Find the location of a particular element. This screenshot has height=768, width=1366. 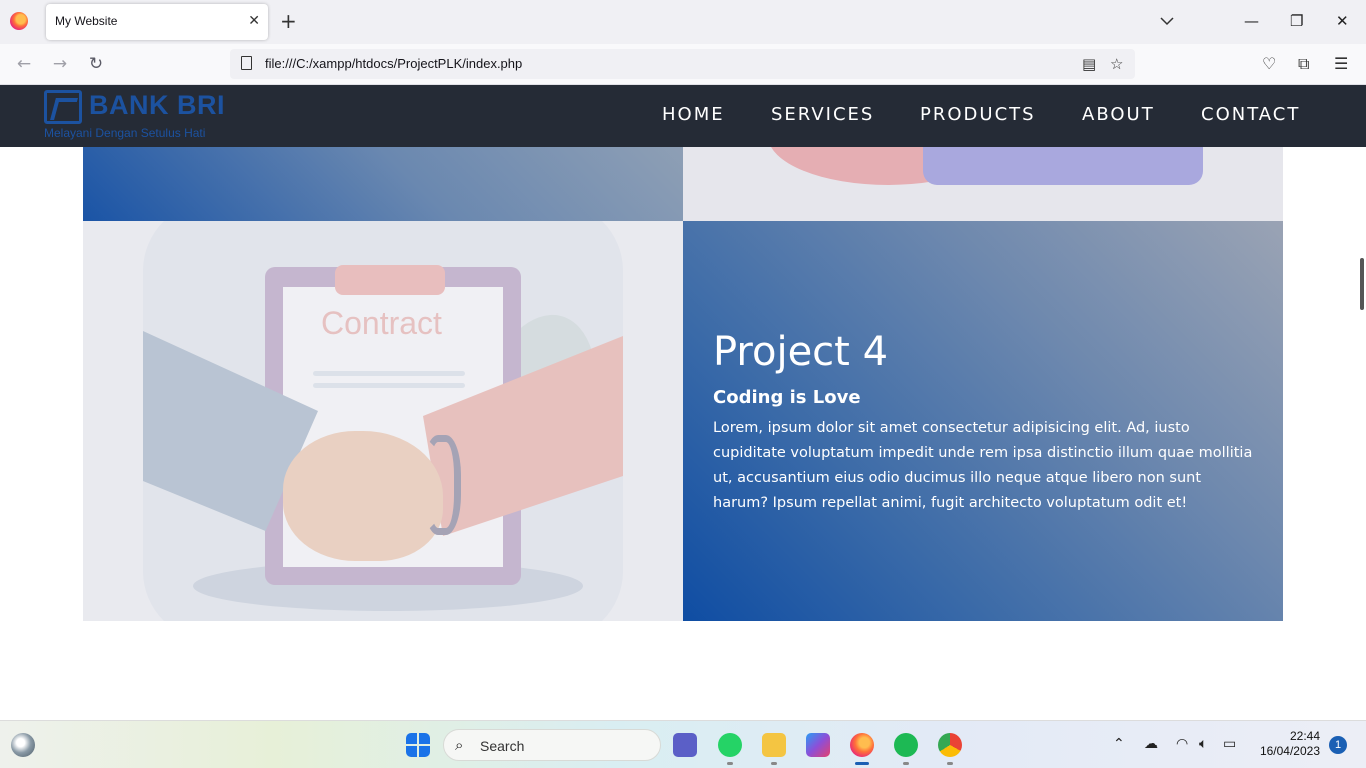

spotify-icon is located at coordinates (906, 745).